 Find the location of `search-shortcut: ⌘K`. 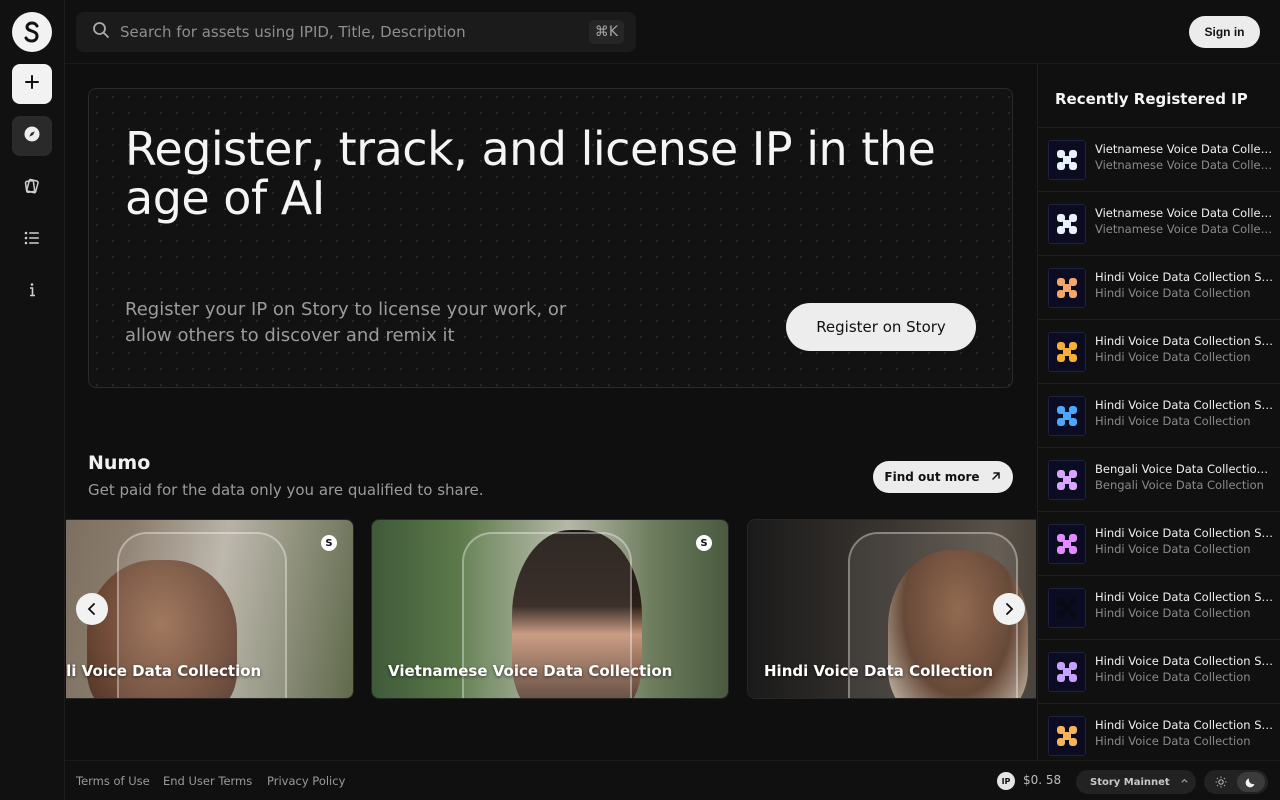

search-shortcut: ⌘K is located at coordinates (606, 32).